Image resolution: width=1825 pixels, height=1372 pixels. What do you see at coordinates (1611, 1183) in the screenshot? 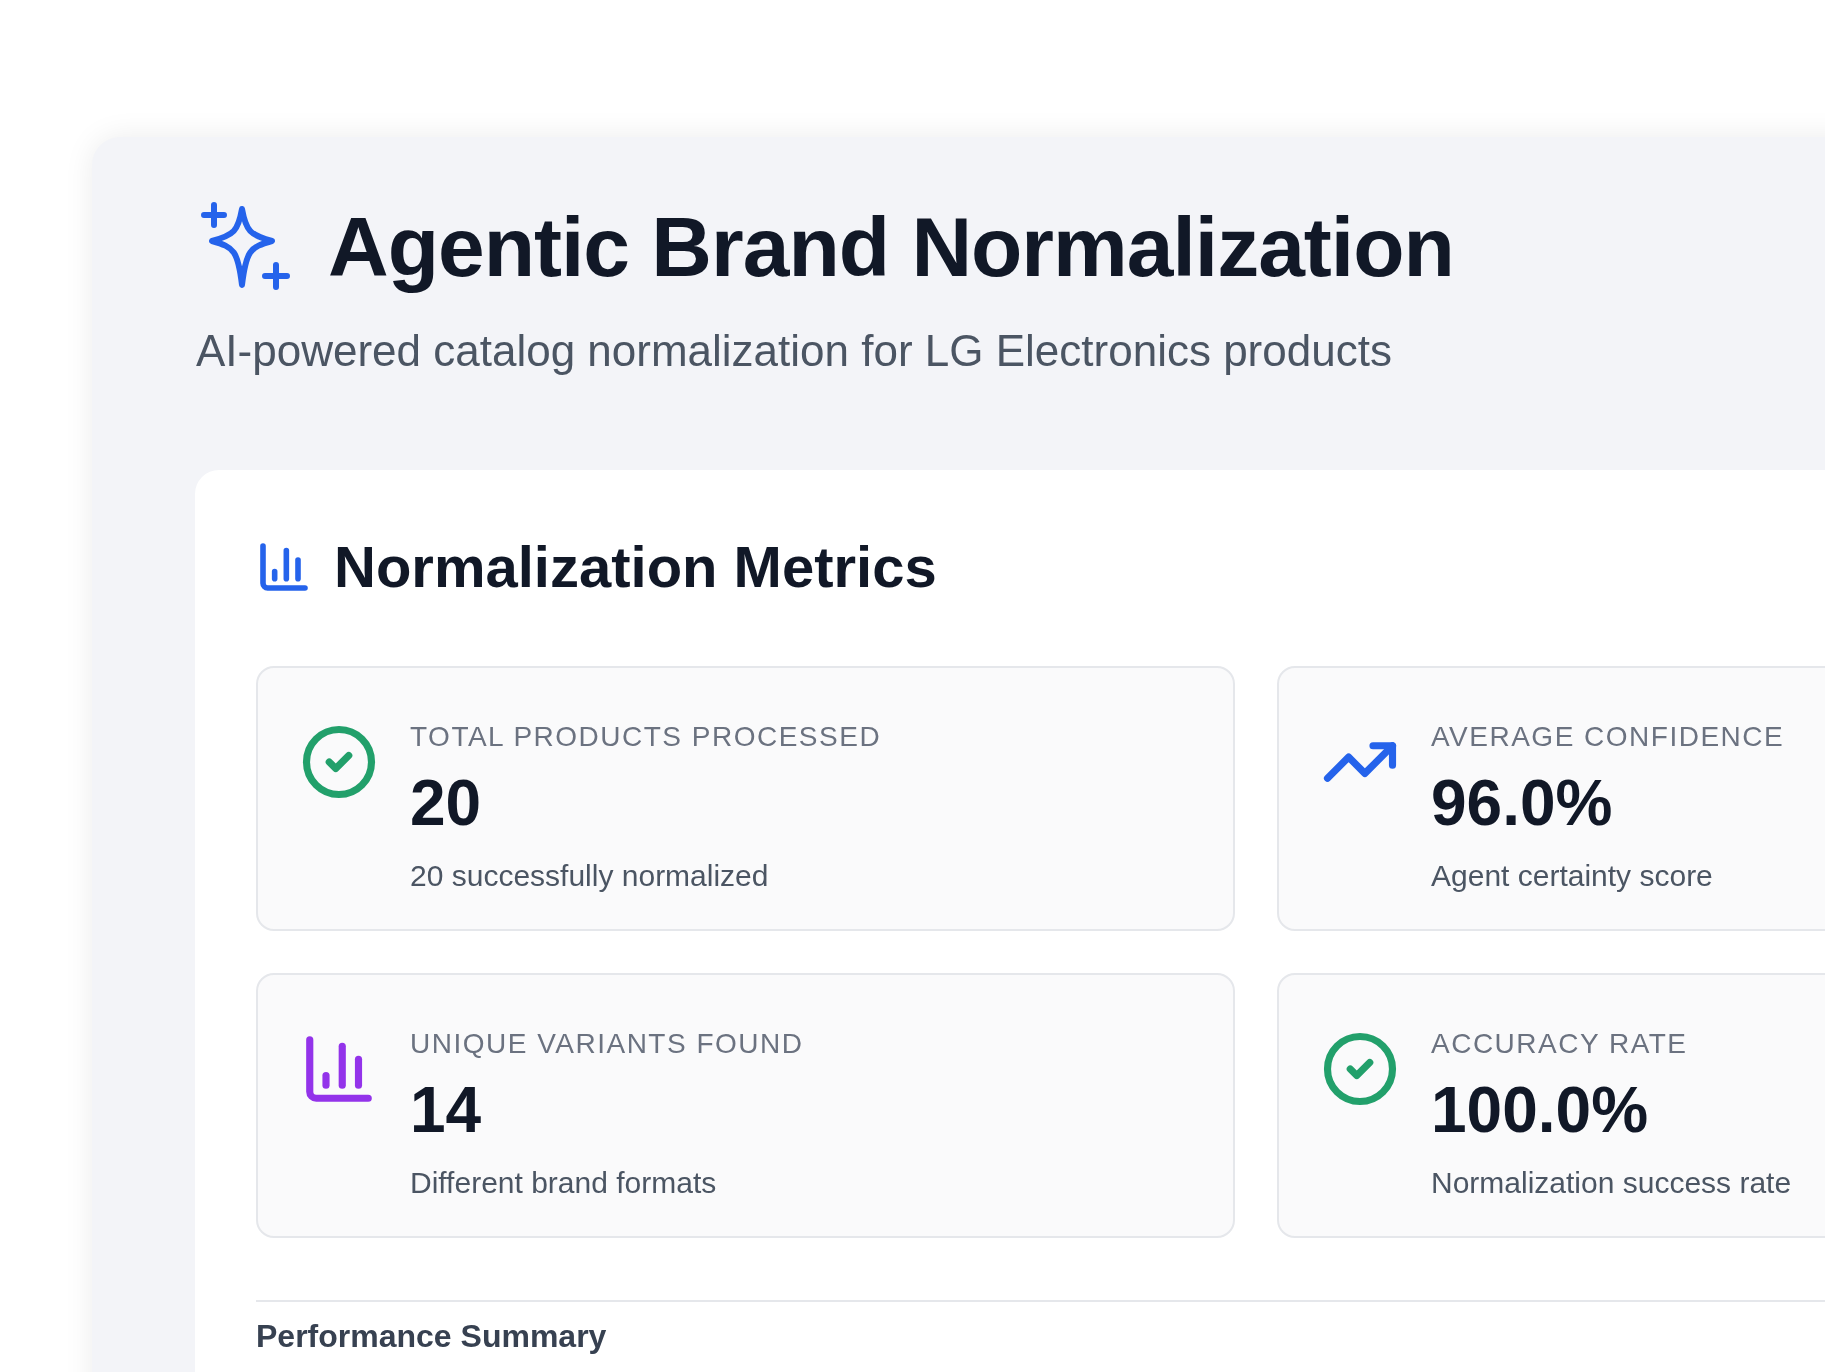
I see `metric-description: Normalization success rate` at bounding box center [1611, 1183].